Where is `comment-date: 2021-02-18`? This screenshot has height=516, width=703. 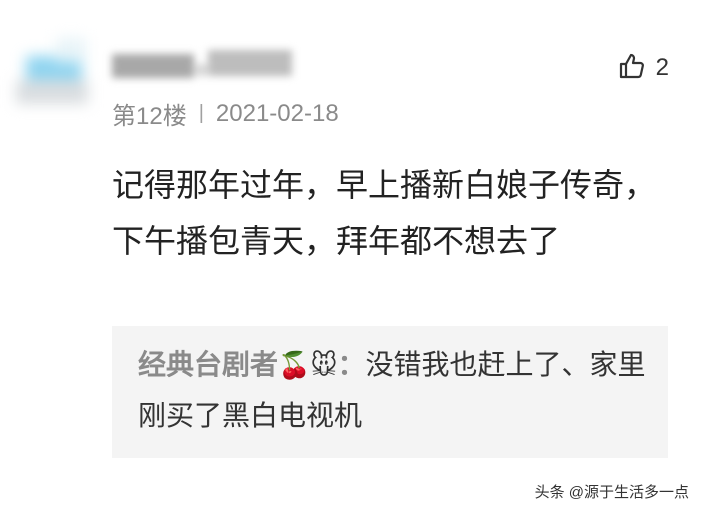
comment-date: 2021-02-18 is located at coordinates (277, 113).